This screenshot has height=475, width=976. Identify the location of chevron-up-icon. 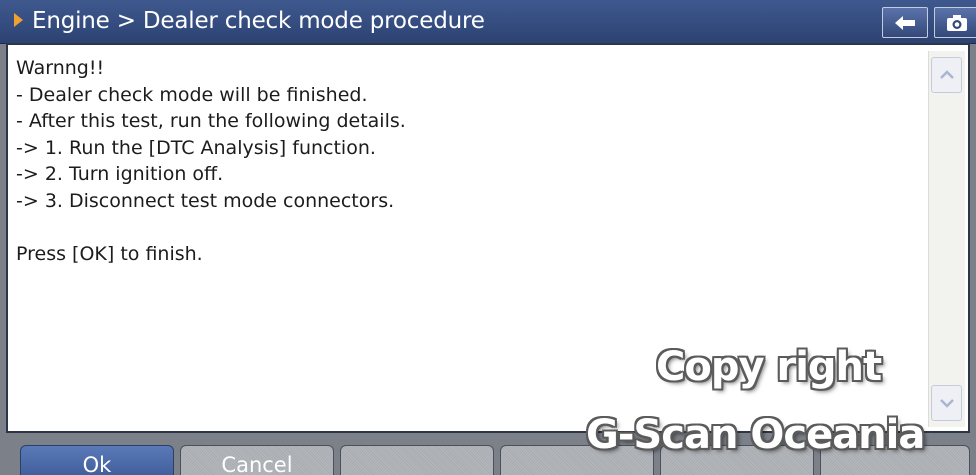
(946, 74).